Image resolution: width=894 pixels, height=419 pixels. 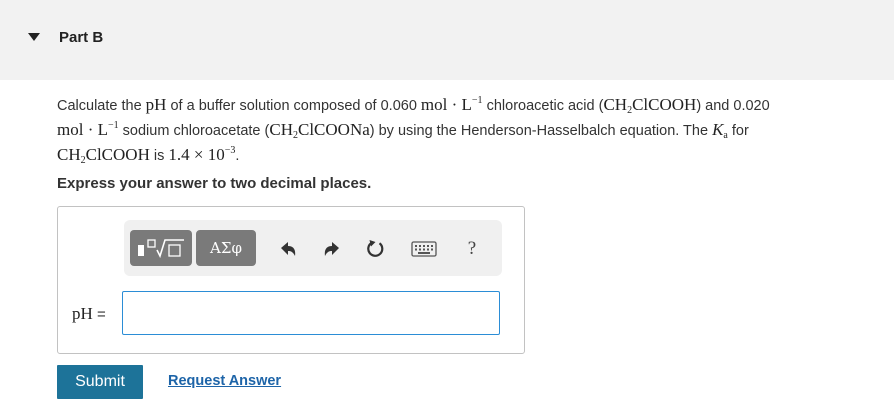 I want to click on help-icon: ?, so click(x=472, y=249).